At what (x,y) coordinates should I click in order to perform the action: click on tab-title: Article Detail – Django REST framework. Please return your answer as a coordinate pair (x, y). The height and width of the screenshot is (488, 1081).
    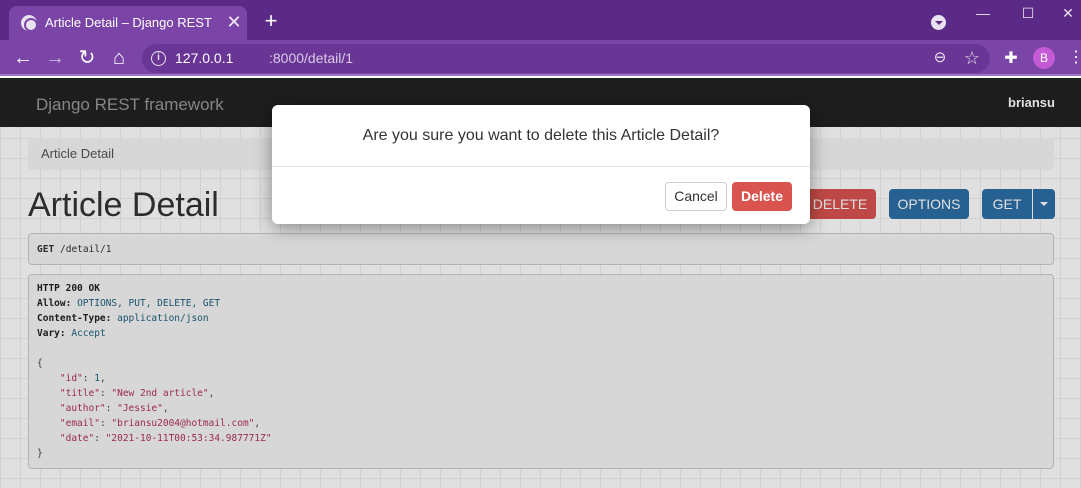
    Looking at the image, I should click on (130, 22).